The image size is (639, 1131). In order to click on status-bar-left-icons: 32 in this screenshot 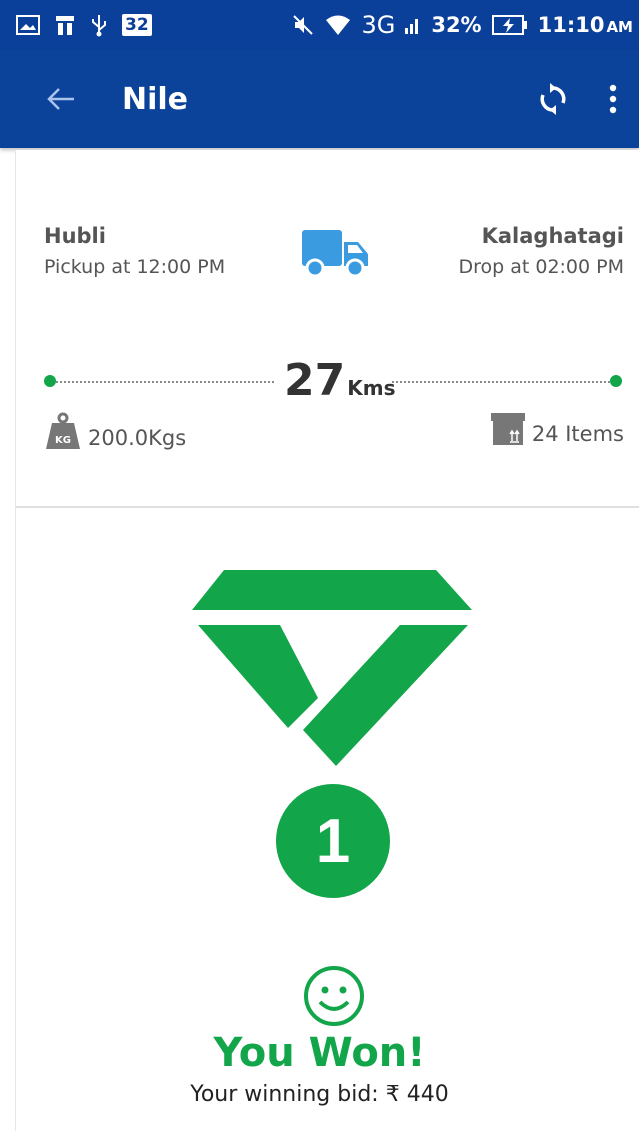, I will do `click(76, 25)`.